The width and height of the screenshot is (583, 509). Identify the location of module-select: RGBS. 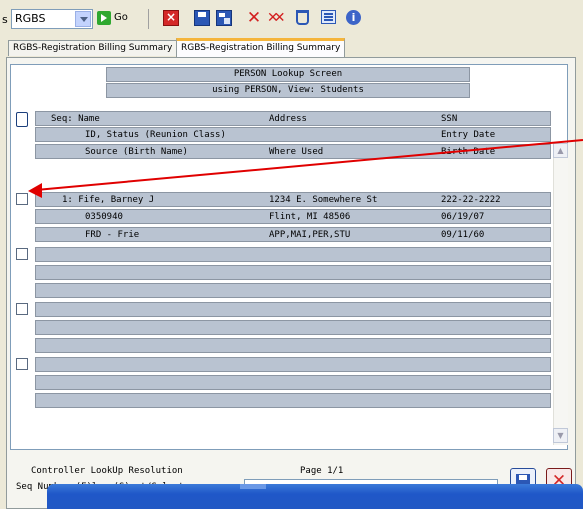
(52, 19).